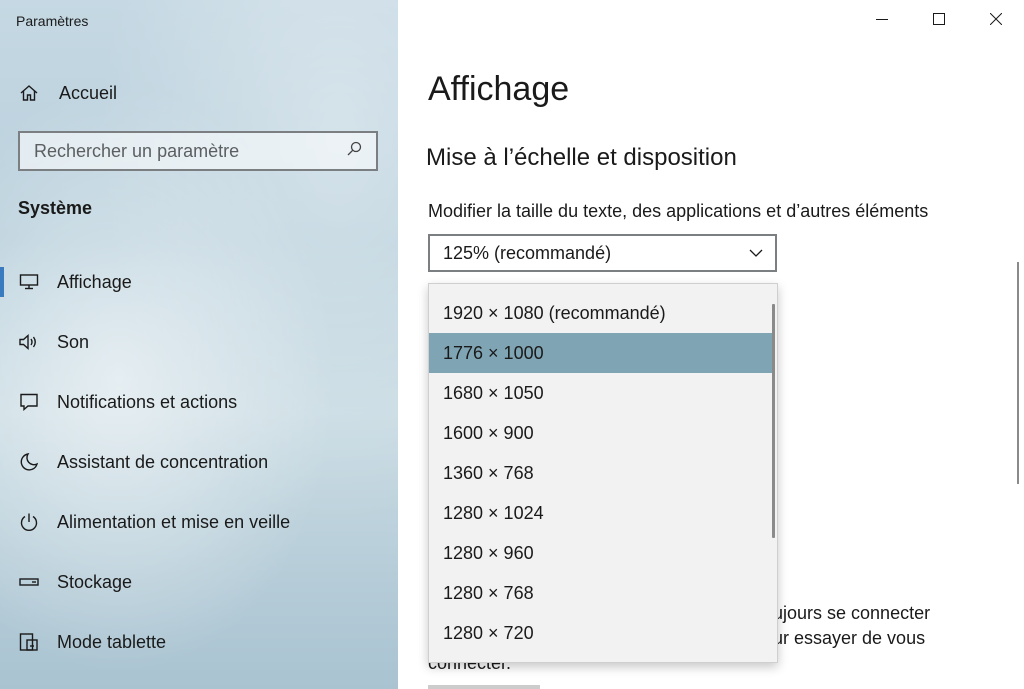 The image size is (1024, 689). What do you see at coordinates (1018, 373) in the screenshot?
I see `main-scrollbar` at bounding box center [1018, 373].